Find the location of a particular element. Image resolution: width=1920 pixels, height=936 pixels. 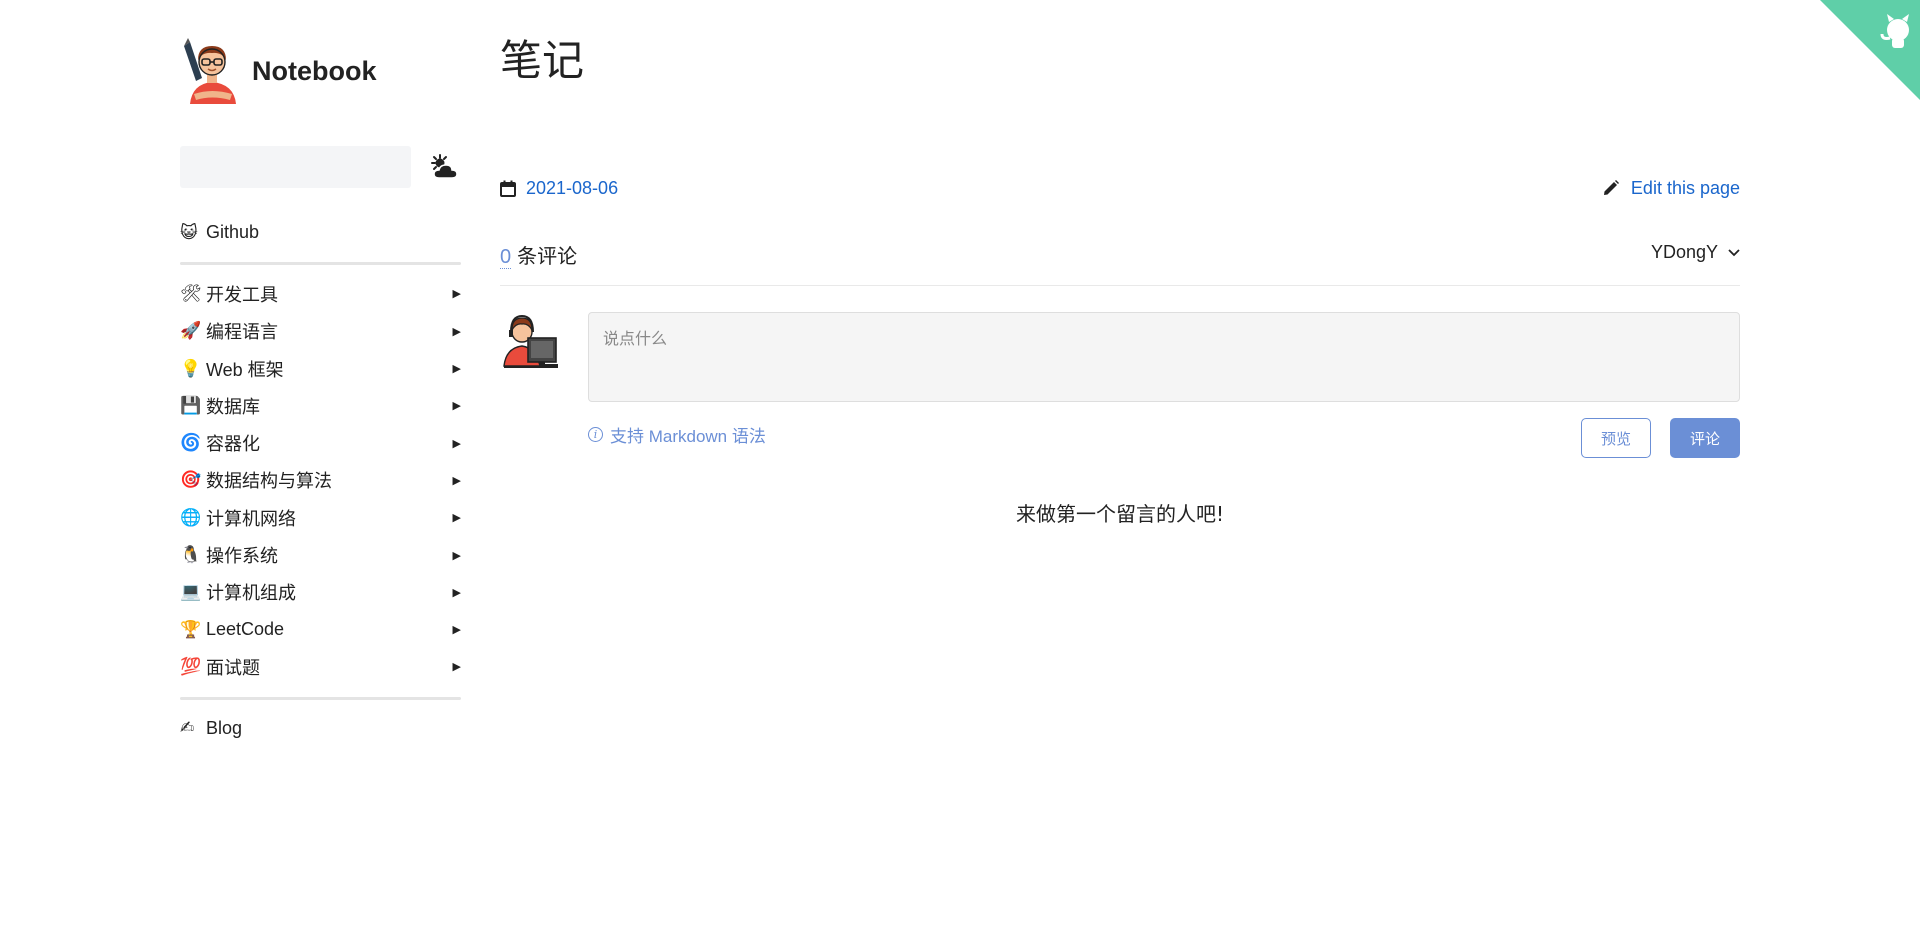

sidebar-item-label: 面试题 is located at coordinates (233, 667).